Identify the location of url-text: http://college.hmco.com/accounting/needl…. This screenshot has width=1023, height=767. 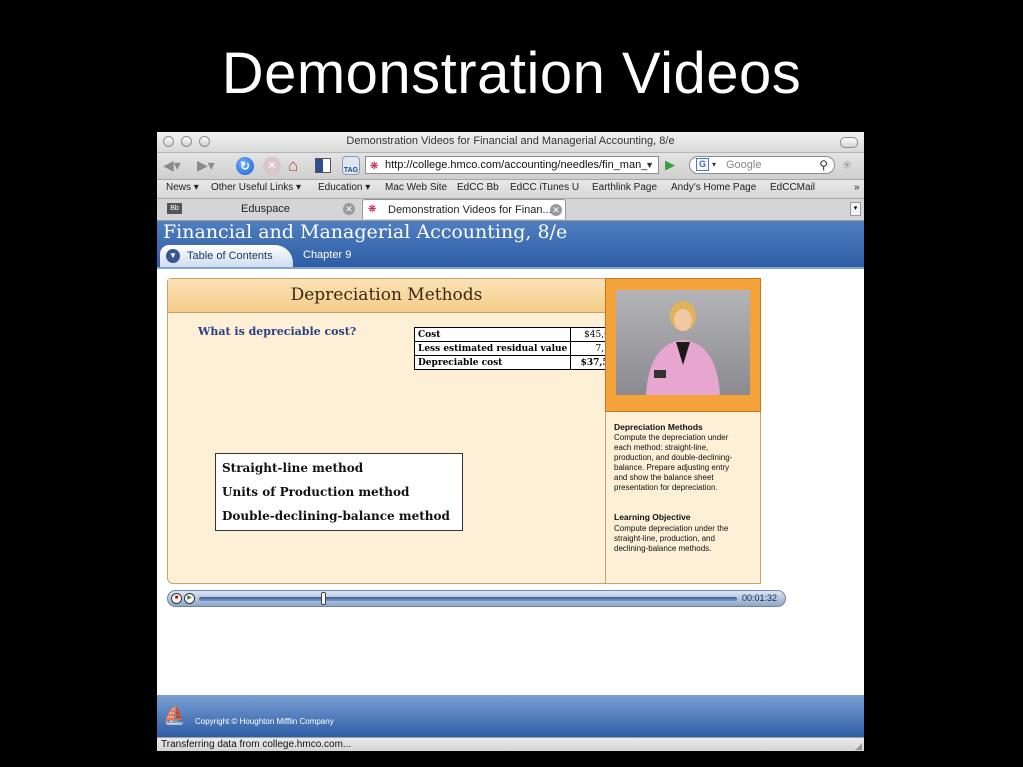
(516, 165).